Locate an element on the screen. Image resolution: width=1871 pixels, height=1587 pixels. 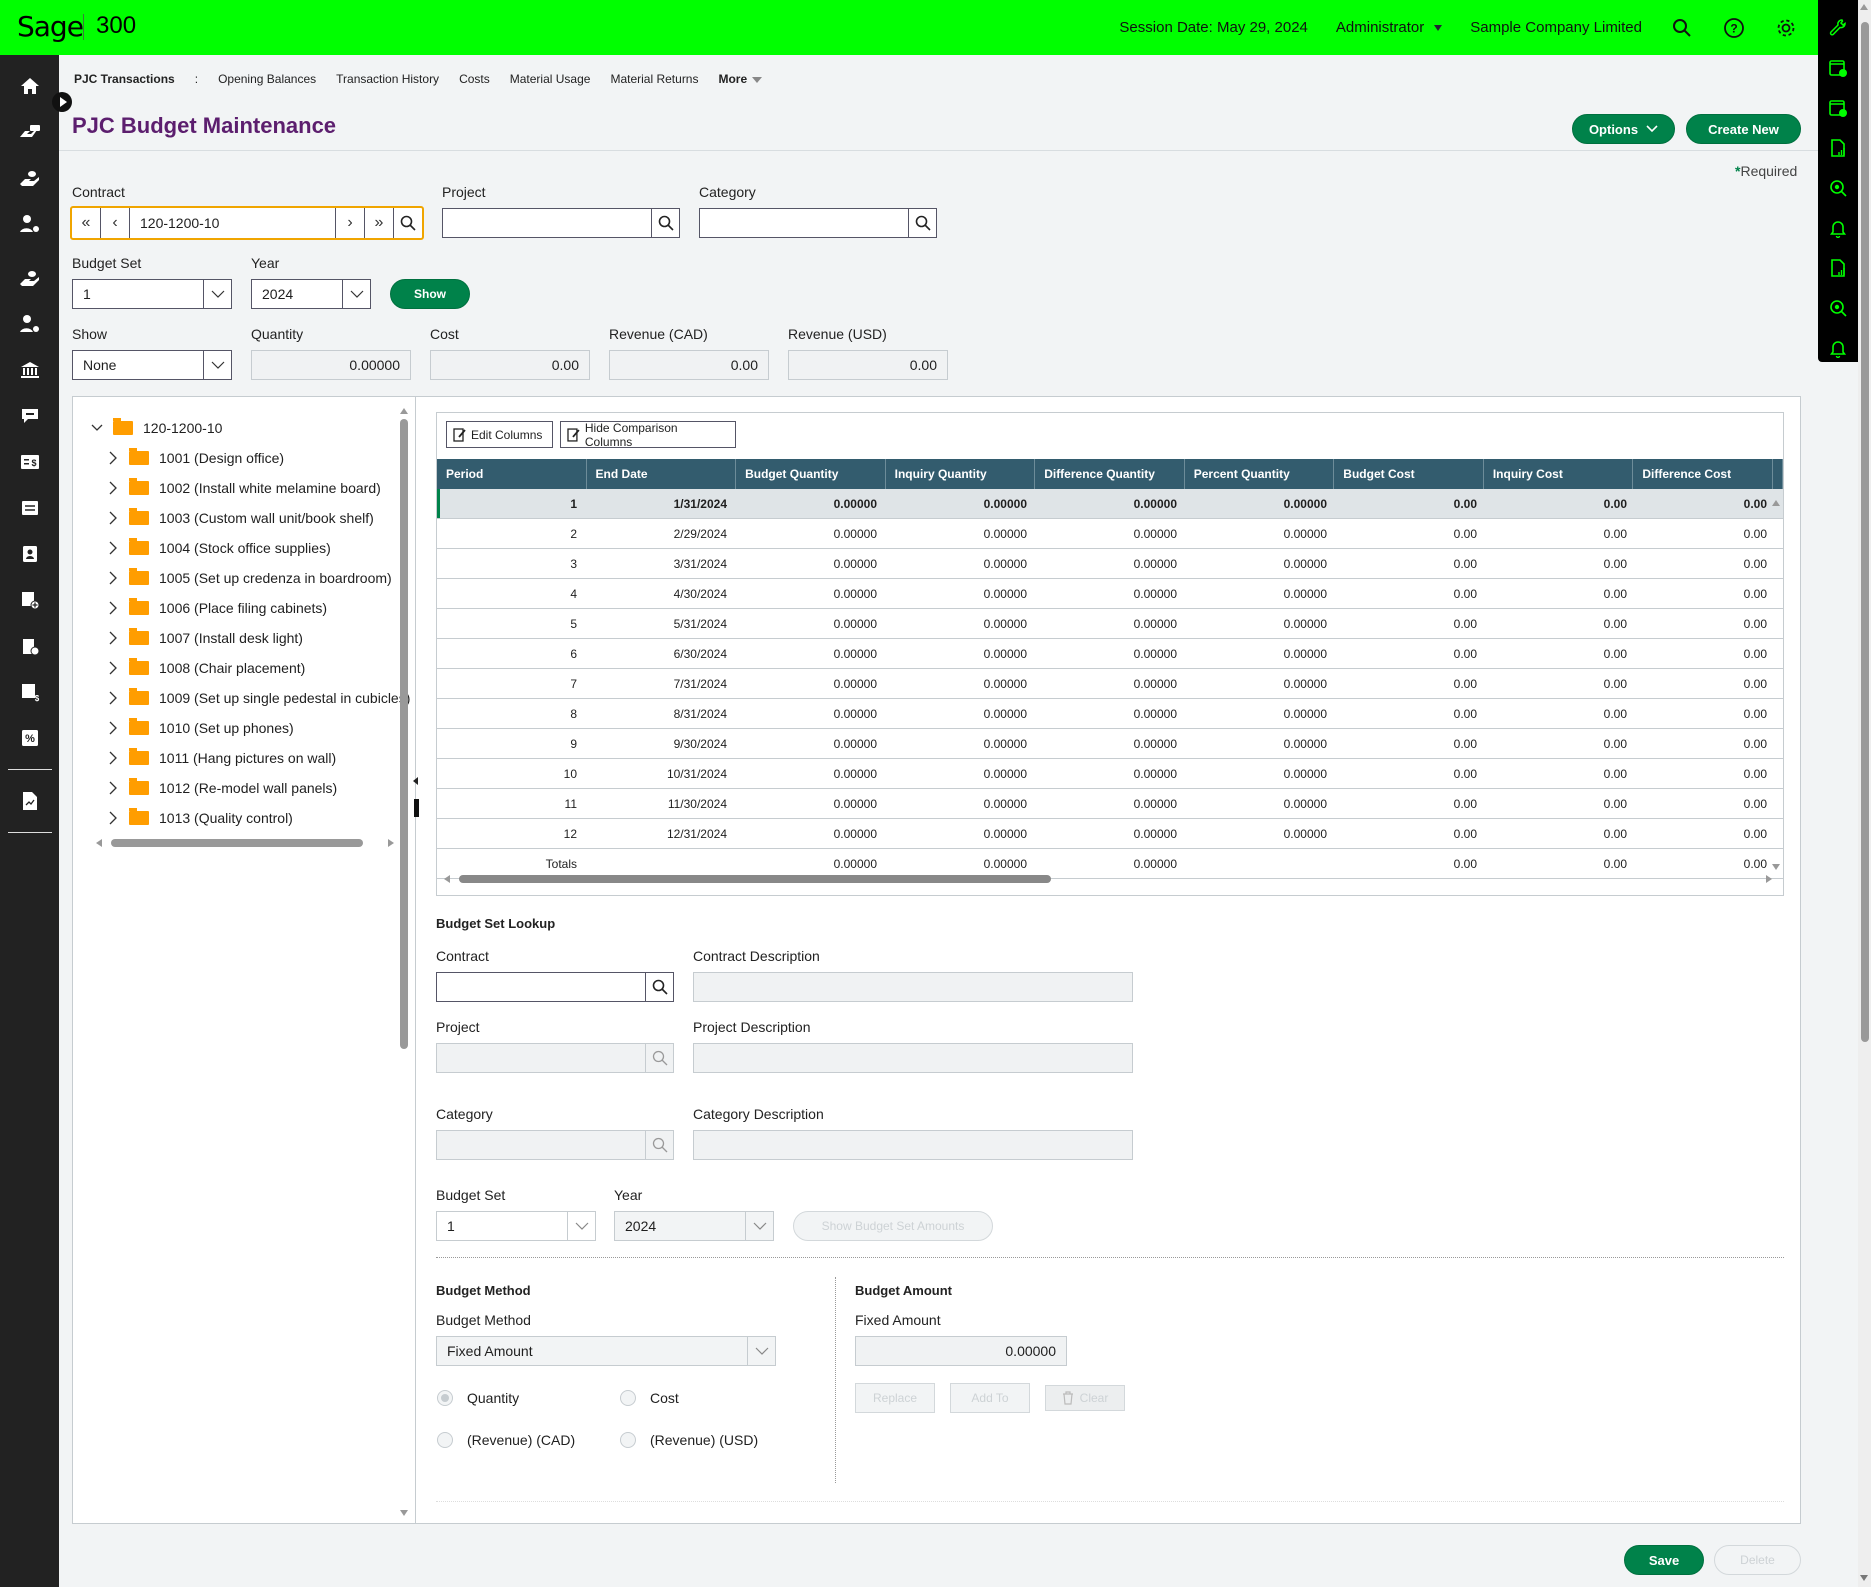
project-search-button is located at coordinates (665, 223).